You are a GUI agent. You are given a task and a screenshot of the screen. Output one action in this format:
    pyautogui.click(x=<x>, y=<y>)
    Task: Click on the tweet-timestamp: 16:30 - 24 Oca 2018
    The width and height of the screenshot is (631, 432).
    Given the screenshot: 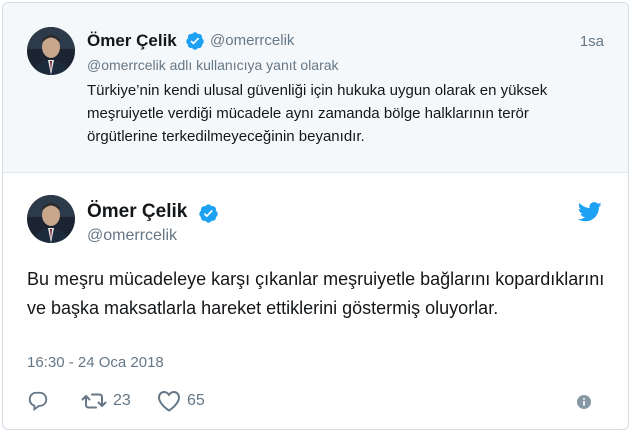 What is the action you would take?
    pyautogui.click(x=95, y=362)
    